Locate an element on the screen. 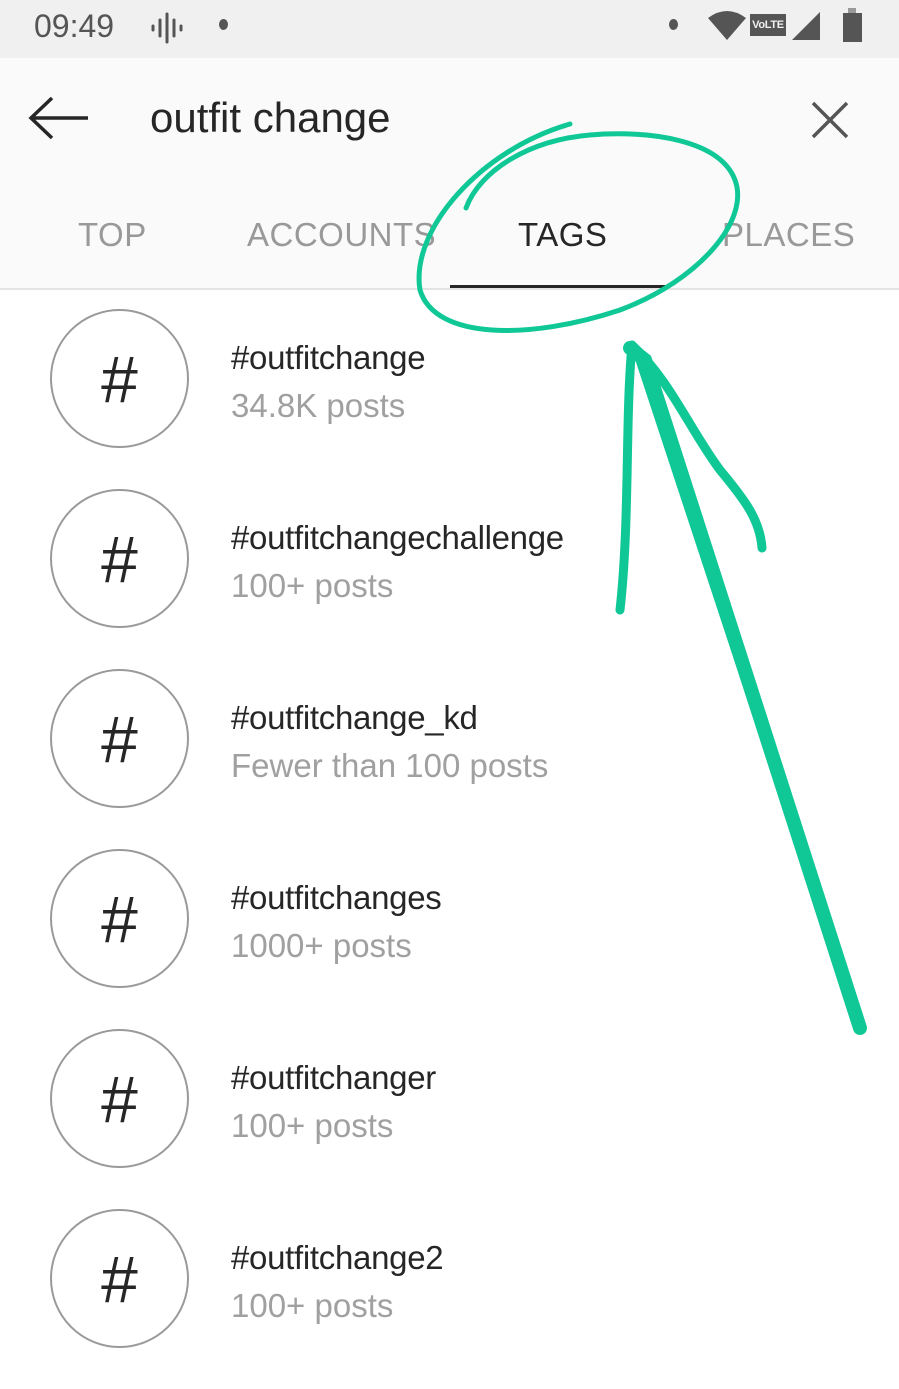 This screenshot has height=1389, width=899. battery-icon is located at coordinates (852, 25).